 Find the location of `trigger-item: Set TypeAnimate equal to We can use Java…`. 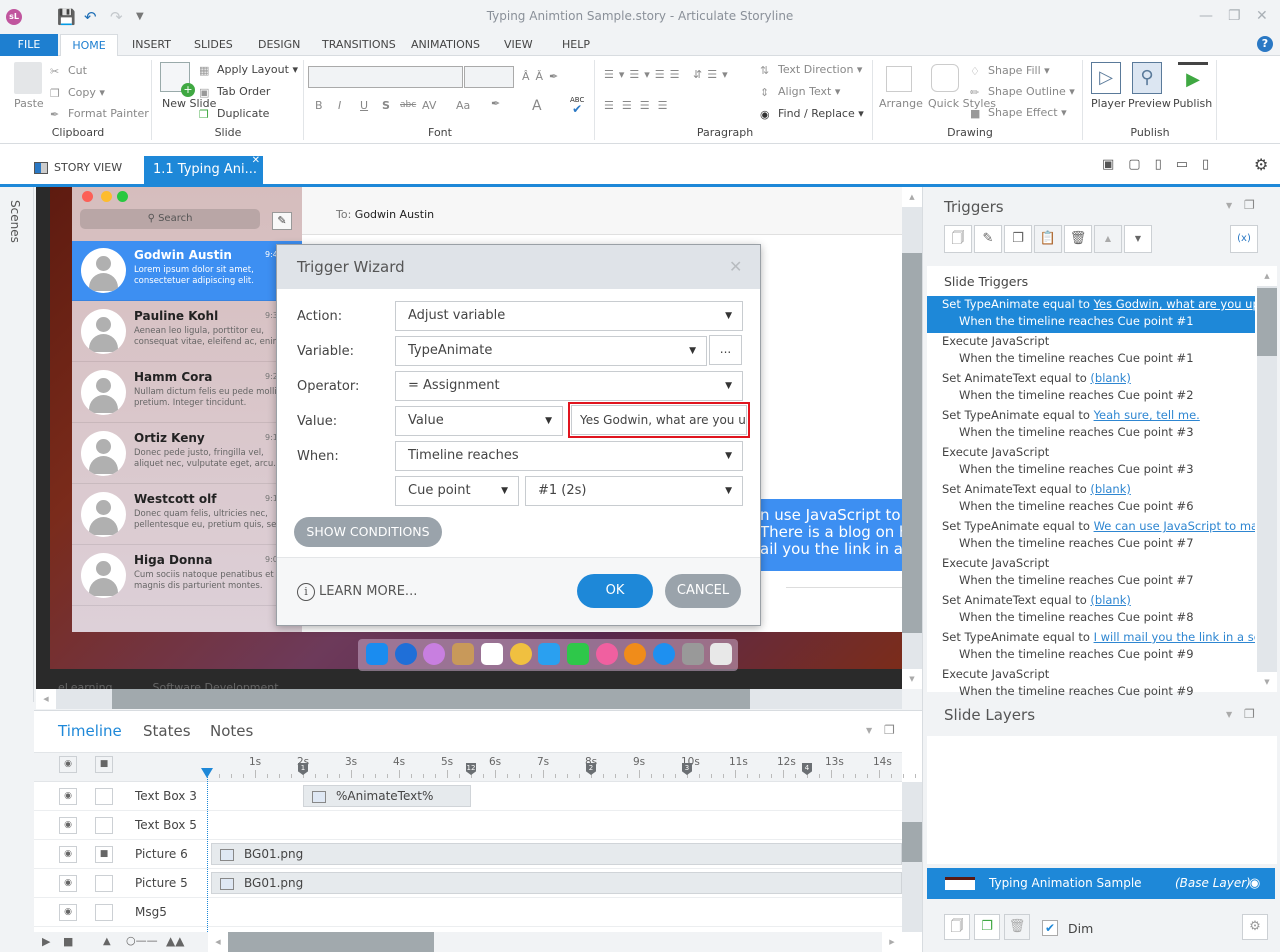

trigger-item: Set TypeAnimate equal to We can use Java… is located at coordinates (1091, 536).